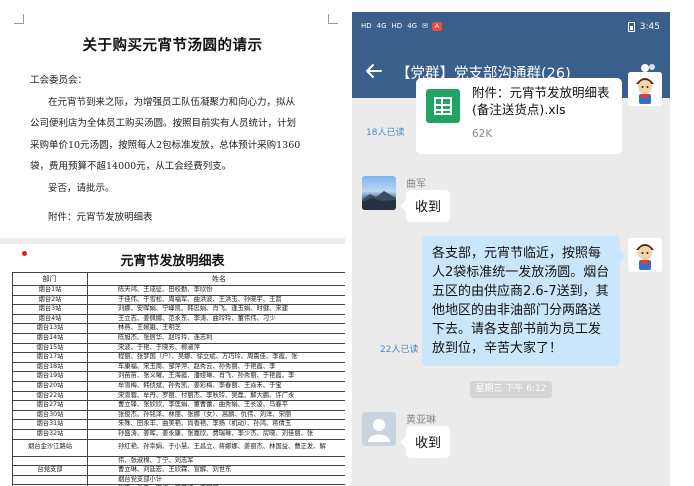 This screenshot has width=694, height=486. I want to click on body-line: 在元宵节到来之际，为增强员工队伍凝聚力和向心力，拟从, so click(172, 102).